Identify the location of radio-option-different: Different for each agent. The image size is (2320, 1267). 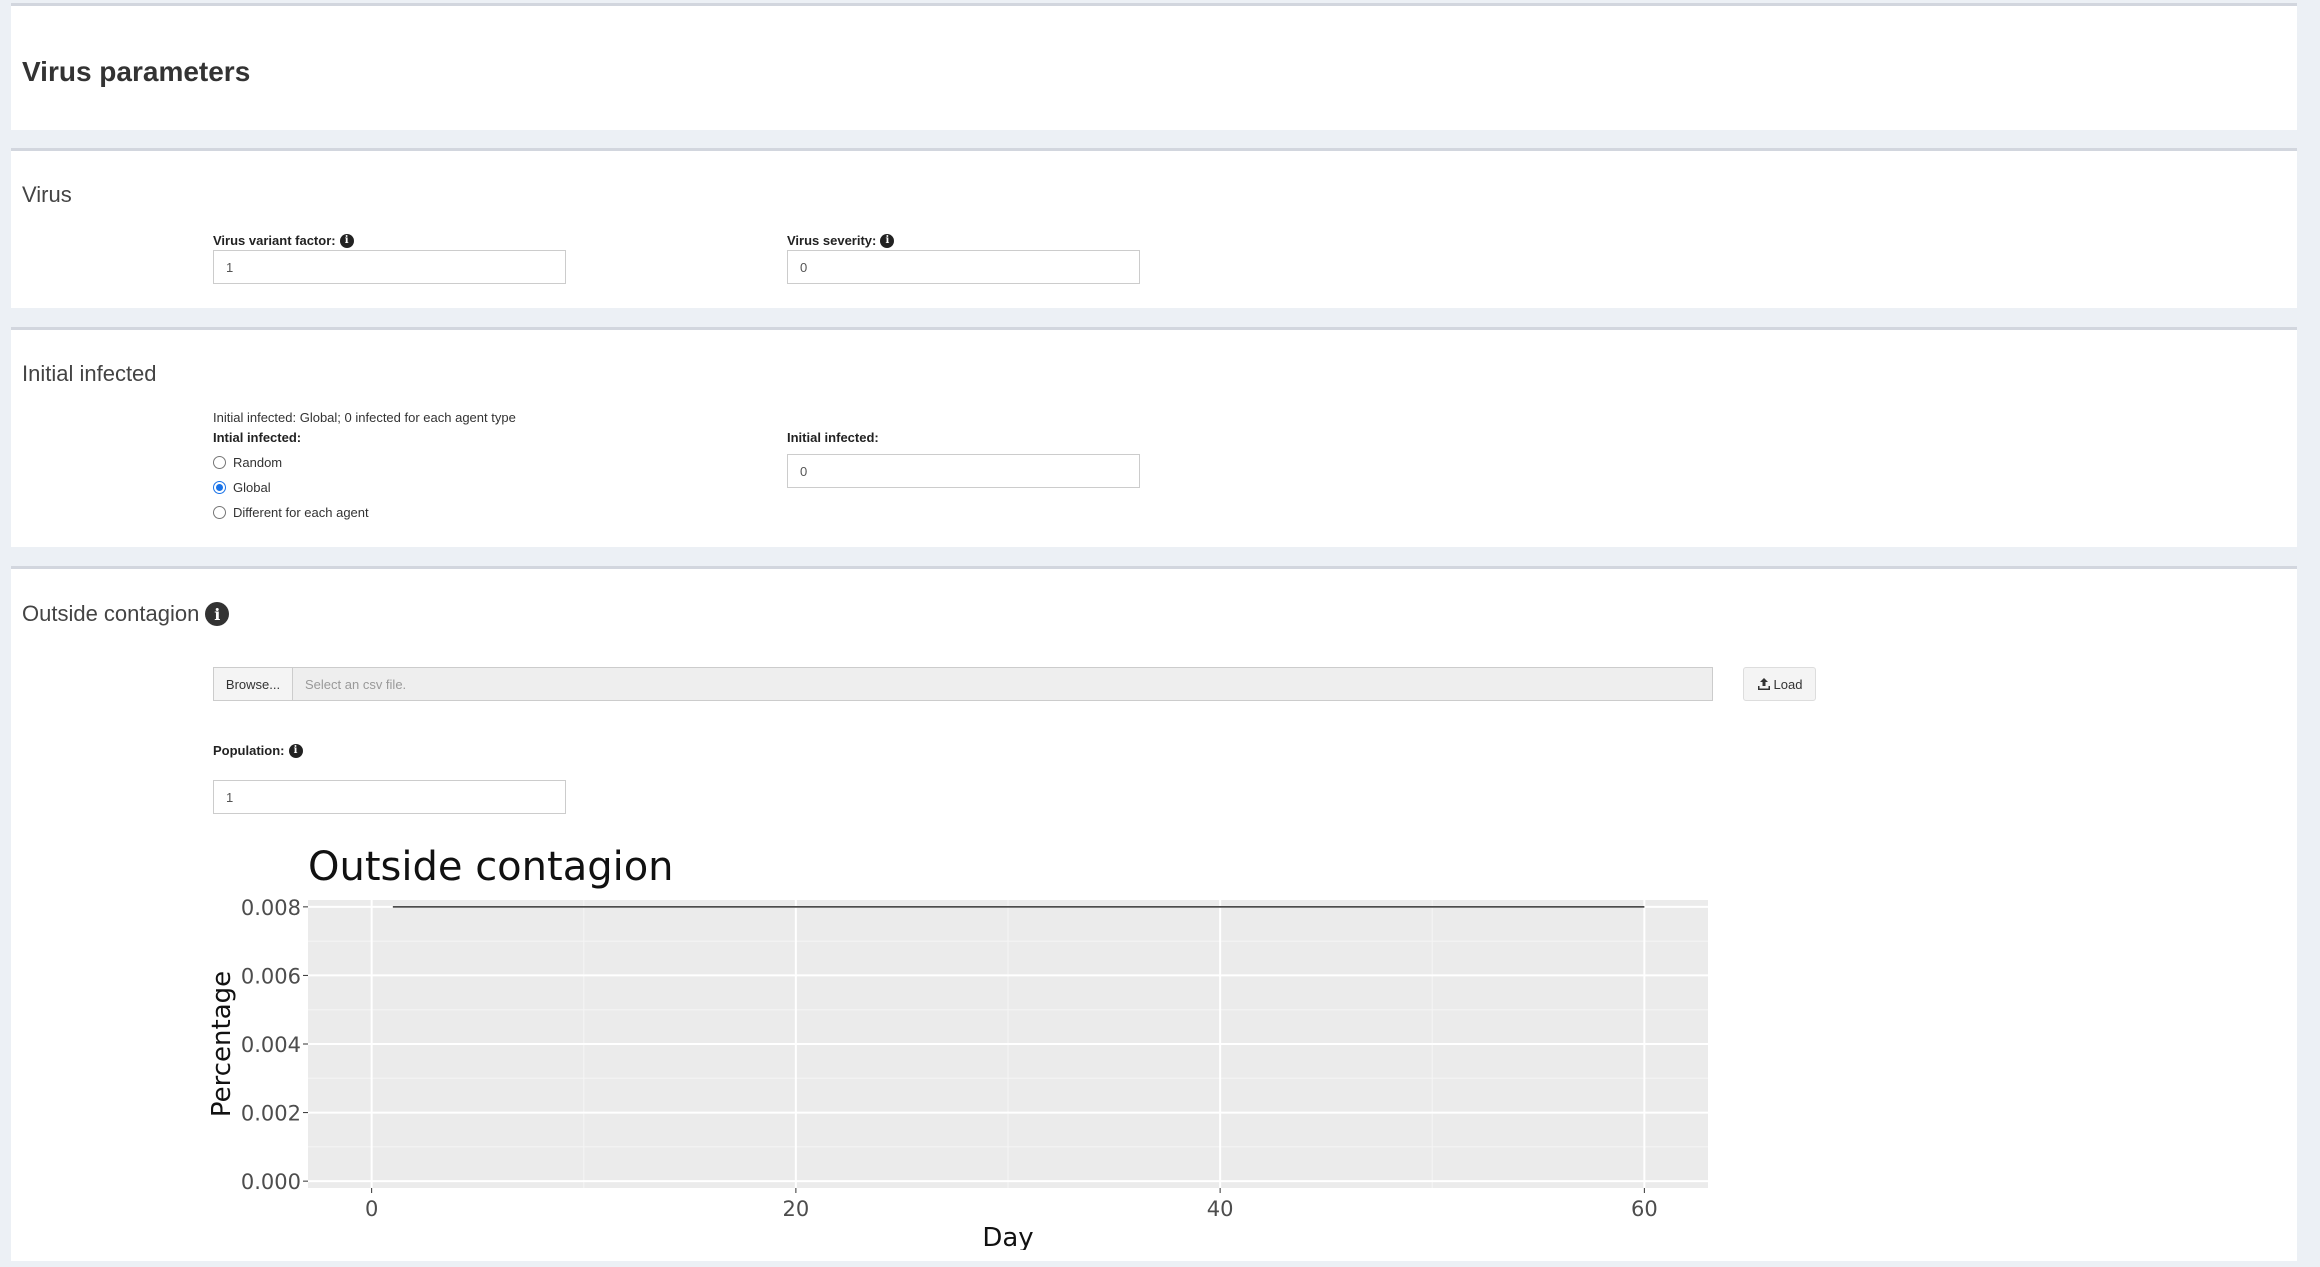
(291, 512).